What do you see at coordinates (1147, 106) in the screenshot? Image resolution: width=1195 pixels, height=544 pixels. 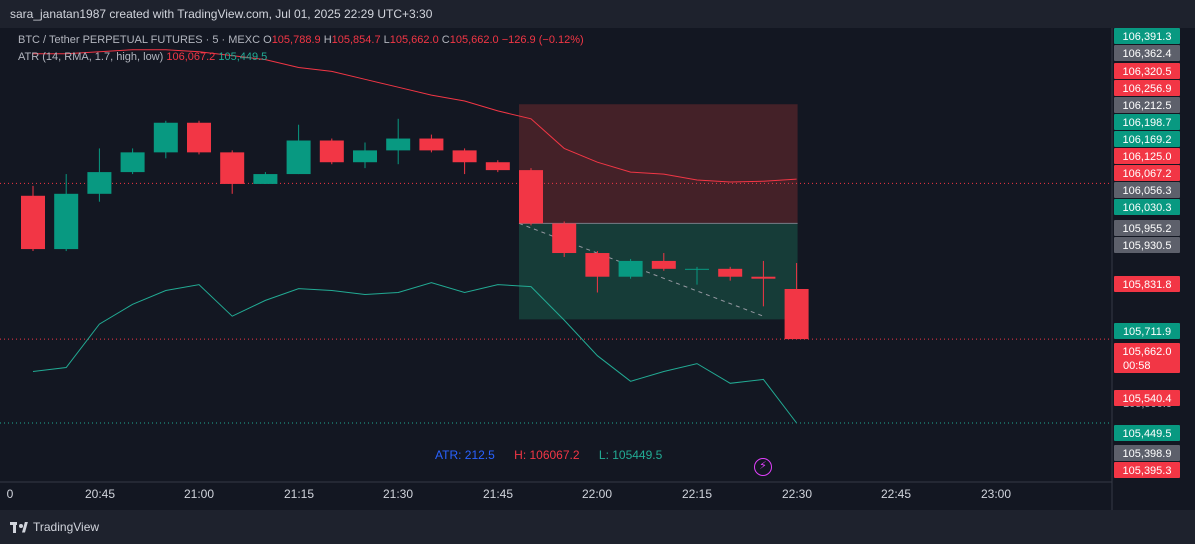 I see `price-badge-label: 106,212.5` at bounding box center [1147, 106].